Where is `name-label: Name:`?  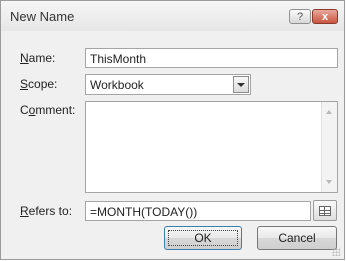
name-label: Name: is located at coordinates (38, 58).